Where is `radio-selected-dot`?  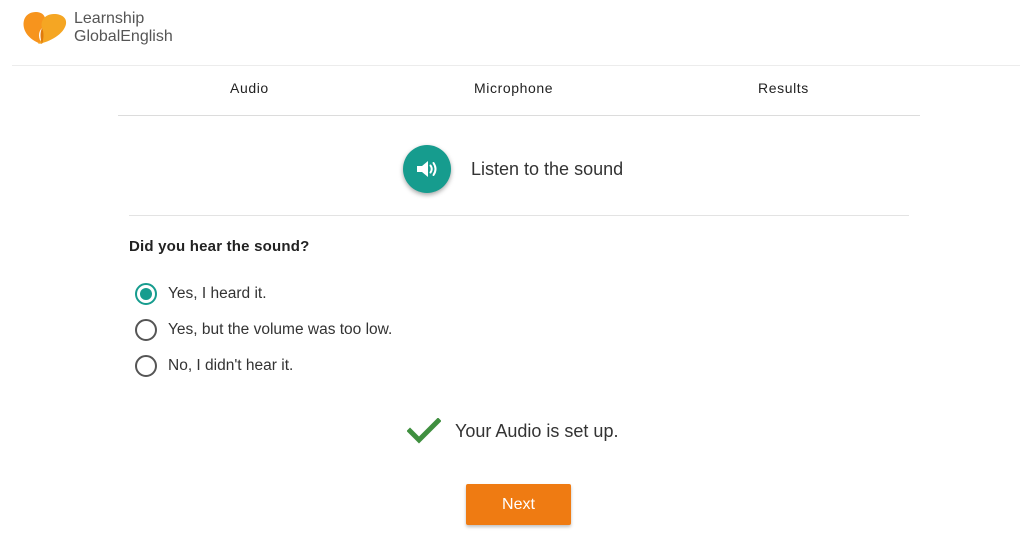 radio-selected-dot is located at coordinates (146, 294).